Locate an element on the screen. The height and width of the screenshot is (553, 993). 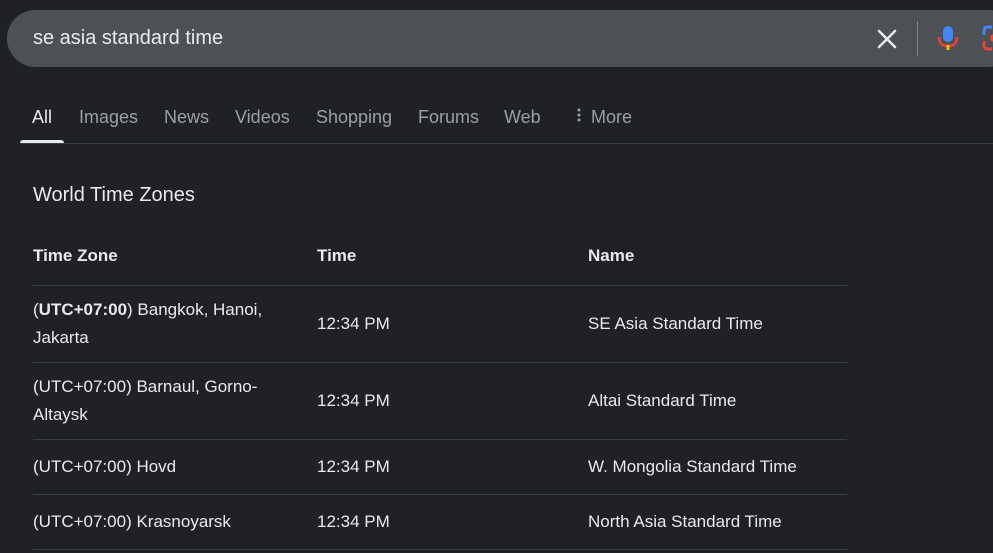
tab-news: News is located at coordinates (186, 117).